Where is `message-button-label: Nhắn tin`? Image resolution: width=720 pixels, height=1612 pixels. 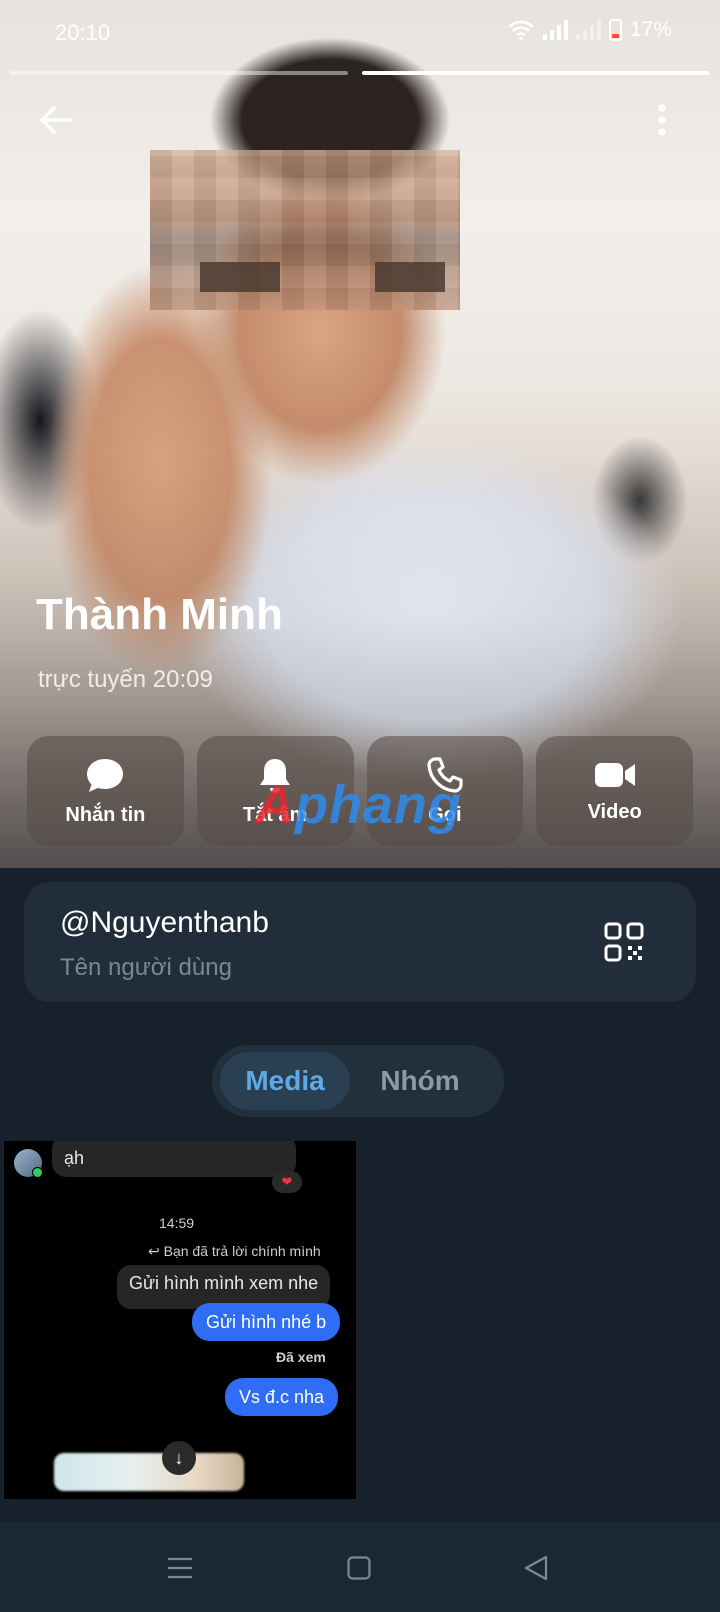 message-button-label: Nhắn tin is located at coordinates (105, 814).